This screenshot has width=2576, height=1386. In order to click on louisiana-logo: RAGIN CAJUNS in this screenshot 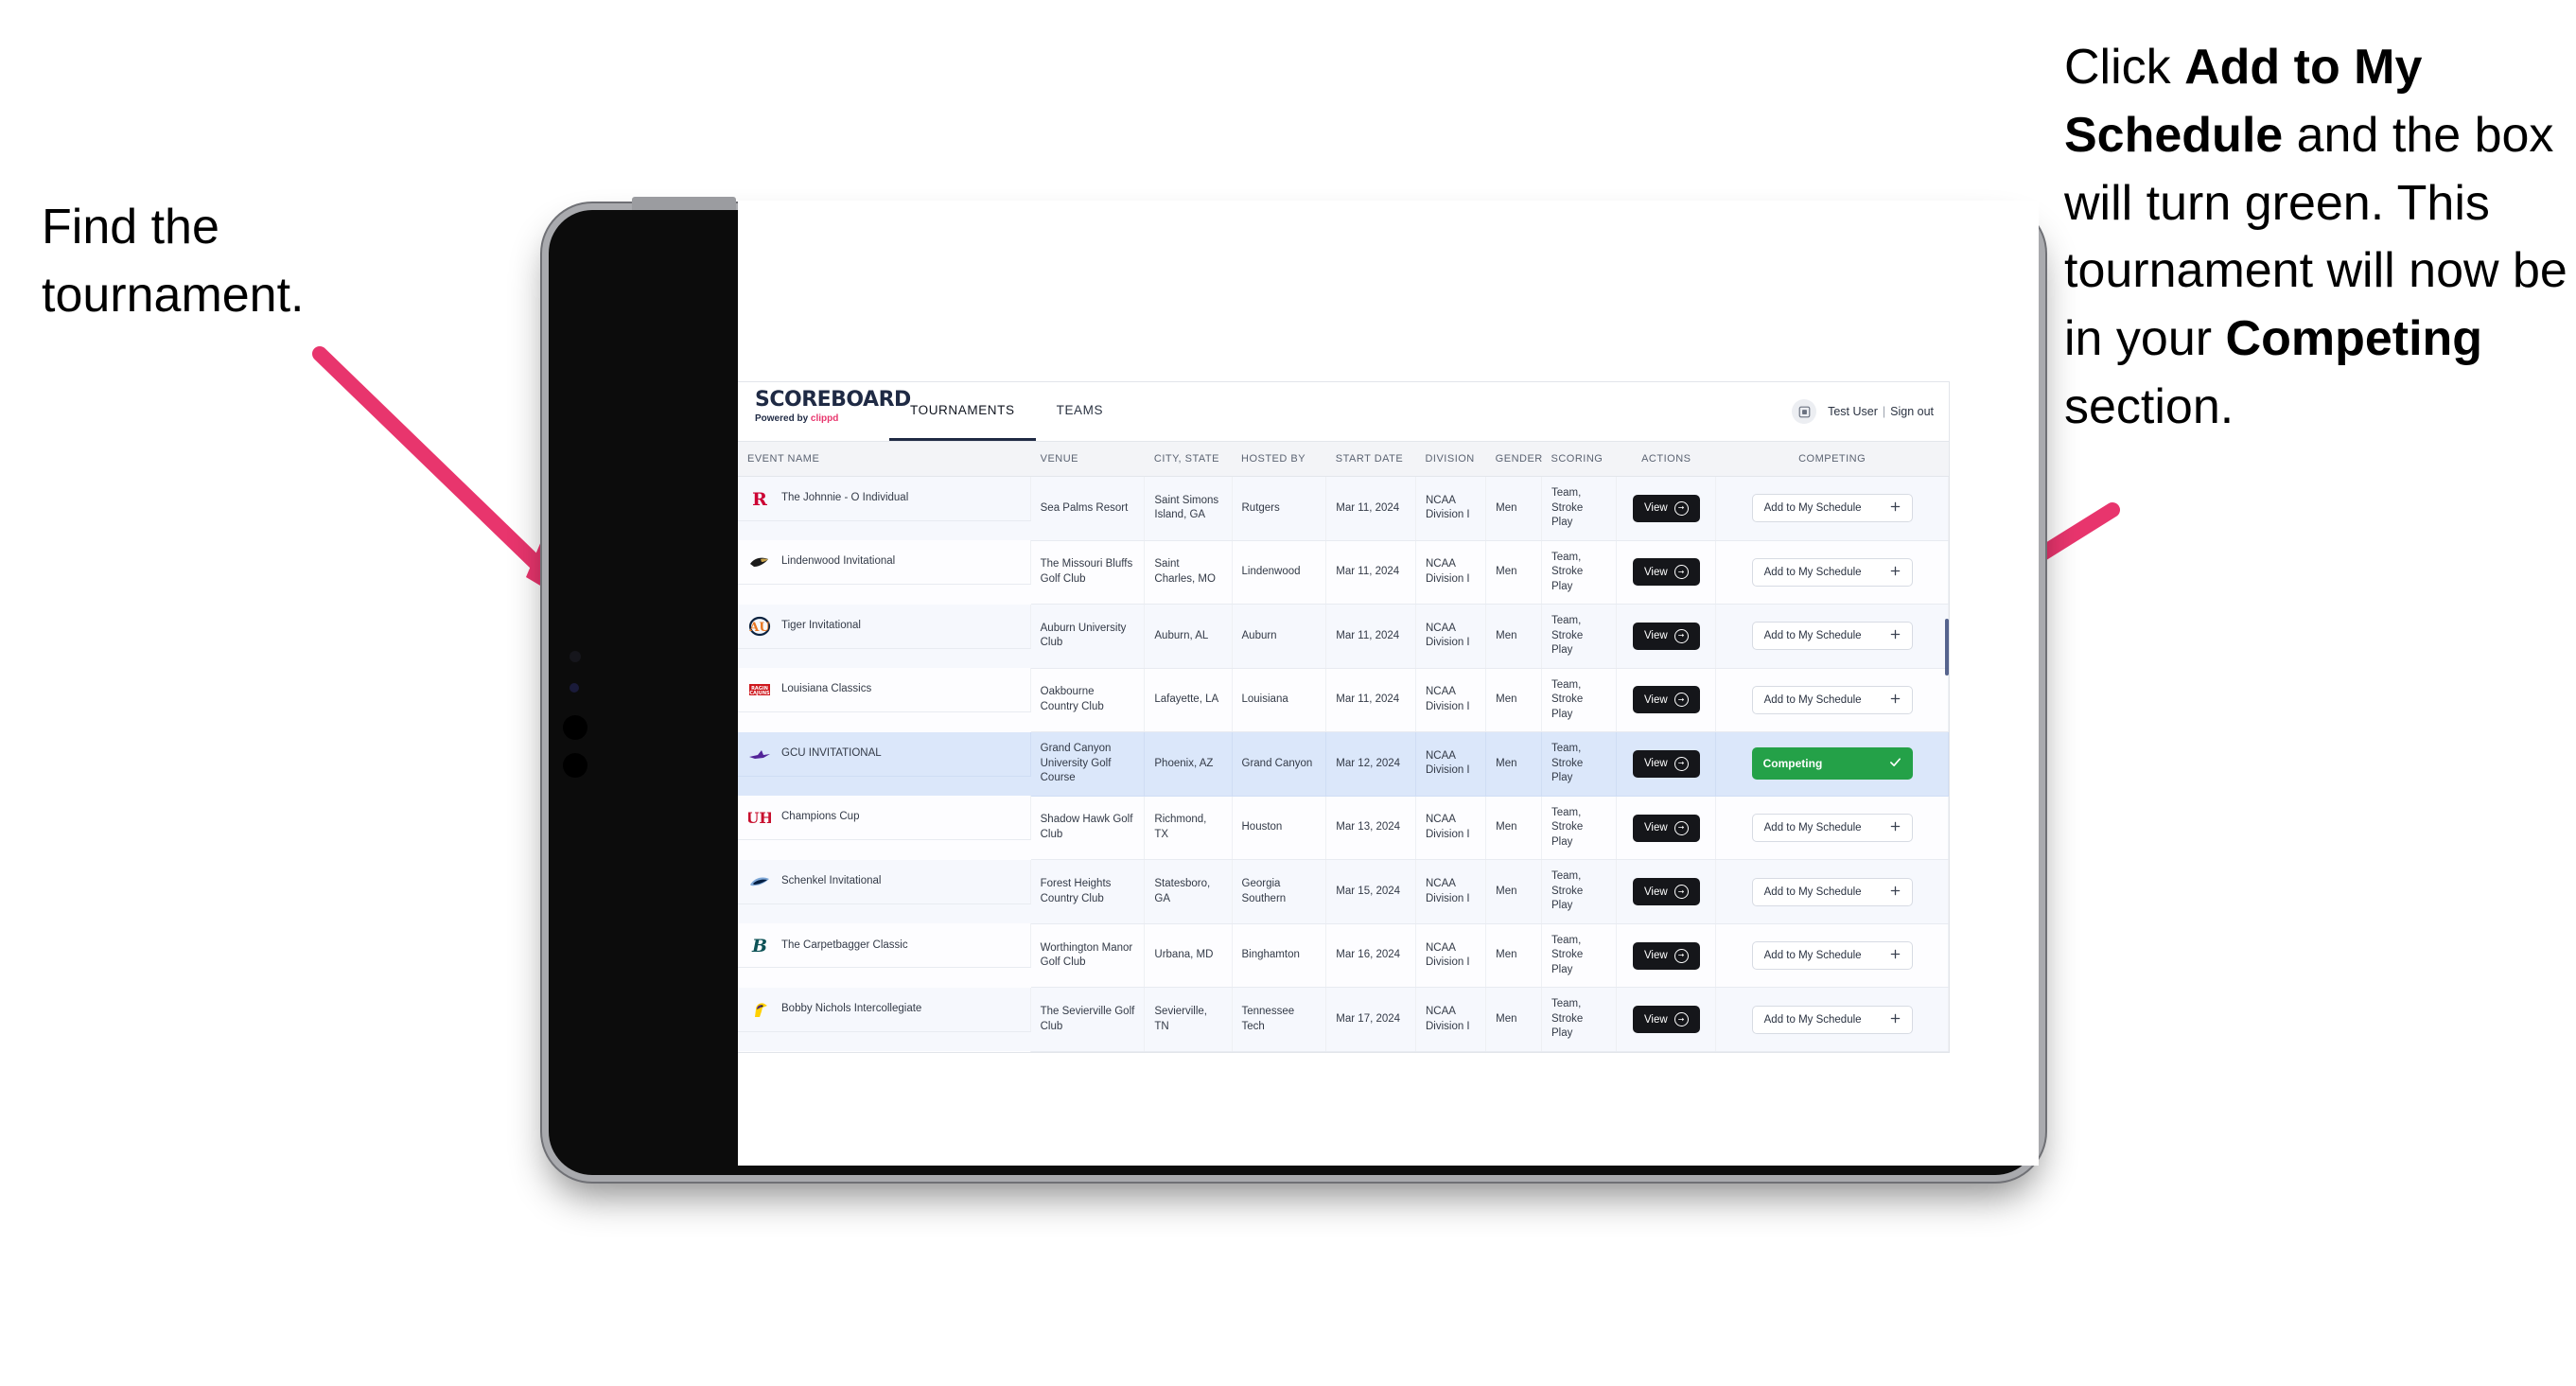, I will do `click(760, 689)`.